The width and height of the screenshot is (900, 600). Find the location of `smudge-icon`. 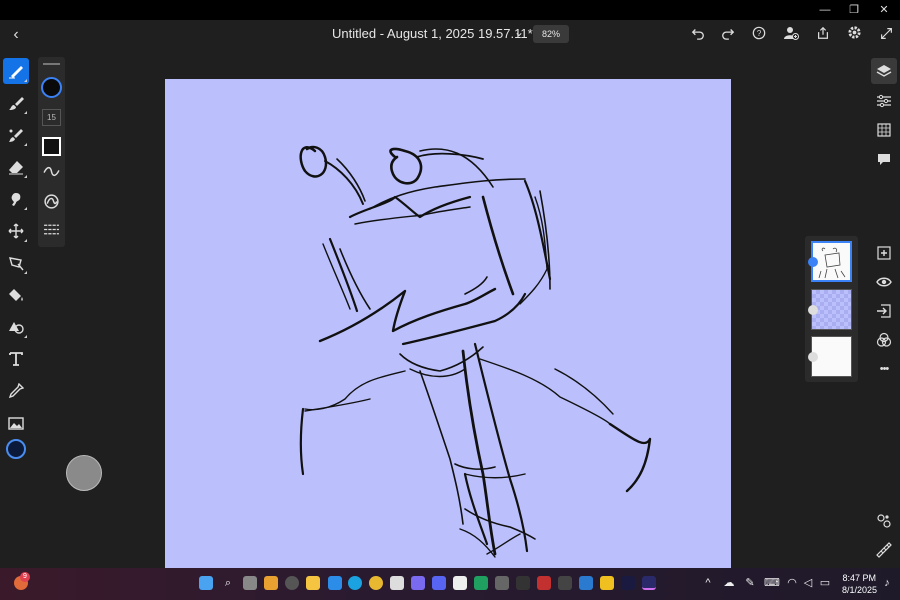

smudge-icon is located at coordinates (16, 199).